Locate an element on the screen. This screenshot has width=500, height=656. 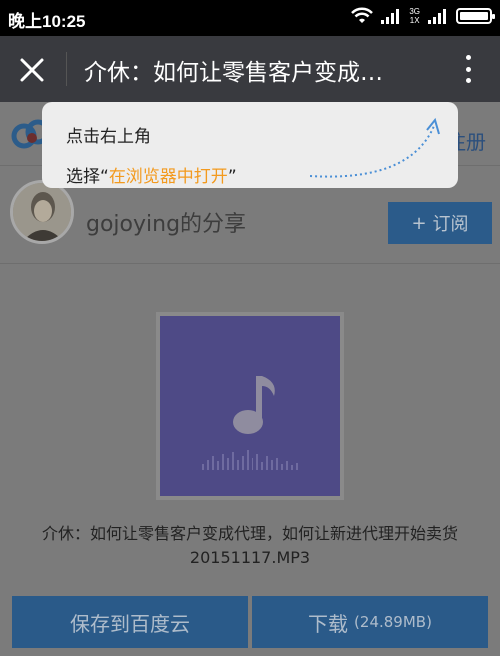
plus-icon: + is located at coordinates (419, 223).